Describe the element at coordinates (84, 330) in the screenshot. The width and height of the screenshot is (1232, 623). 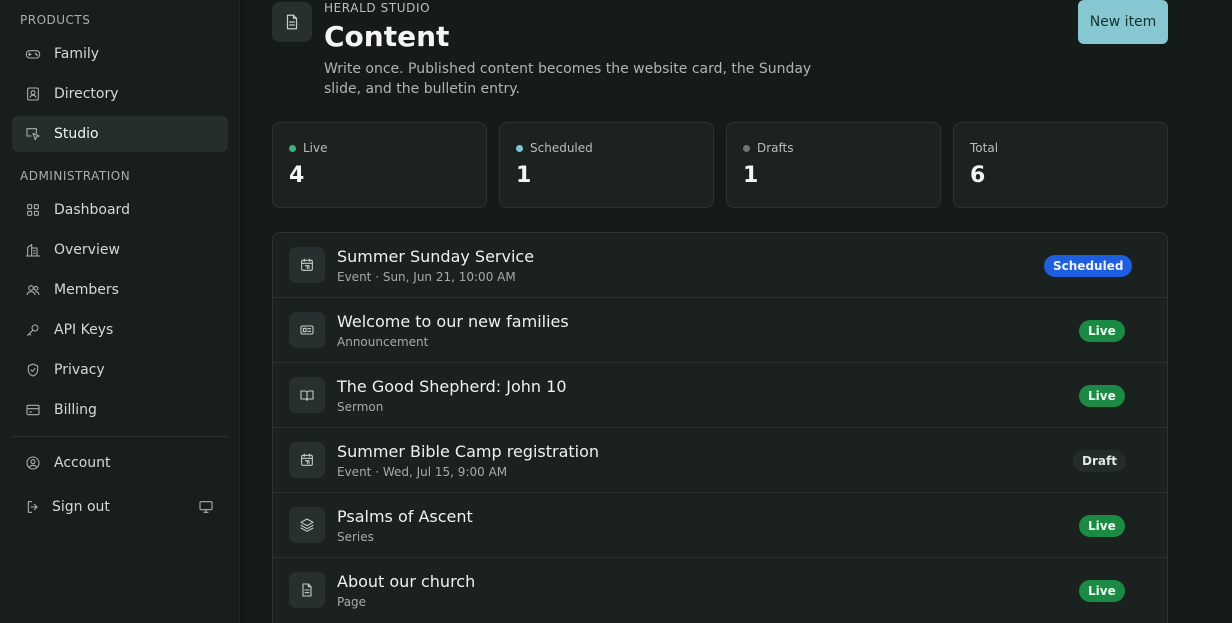
I see `sidebar-item-label: API Keys` at that location.